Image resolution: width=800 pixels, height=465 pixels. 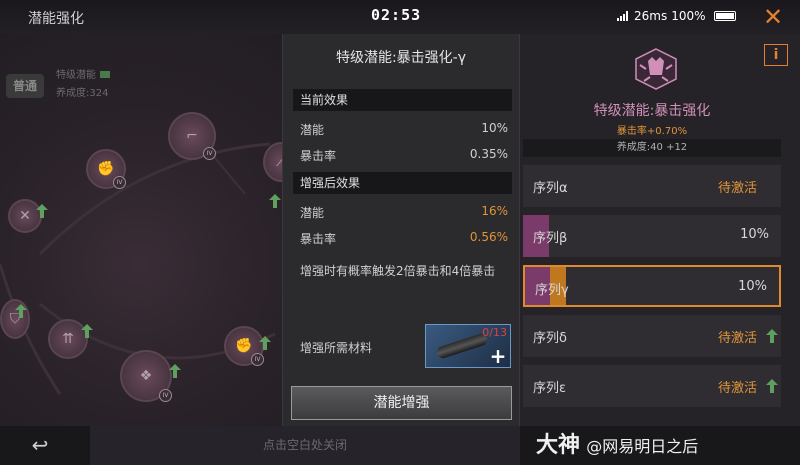 I want to click on stat-value: 0.56%, so click(x=488, y=237).